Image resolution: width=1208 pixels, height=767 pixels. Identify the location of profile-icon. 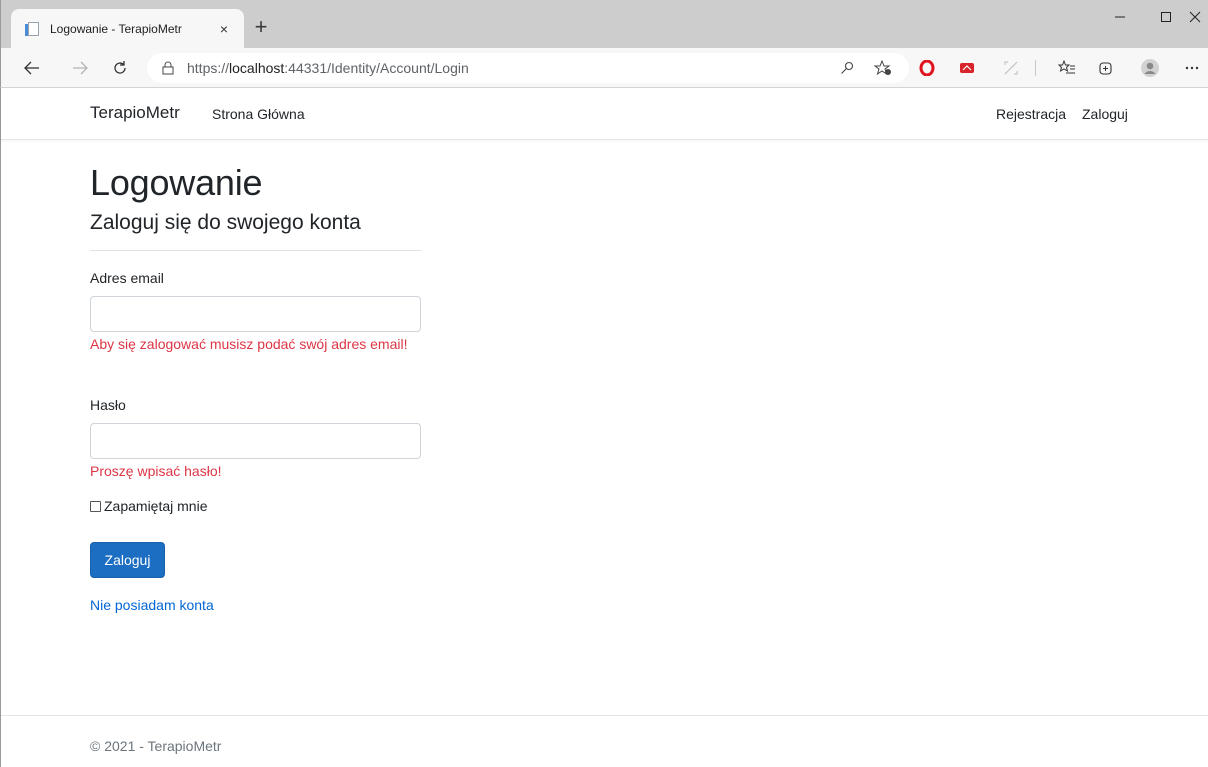
(1150, 68).